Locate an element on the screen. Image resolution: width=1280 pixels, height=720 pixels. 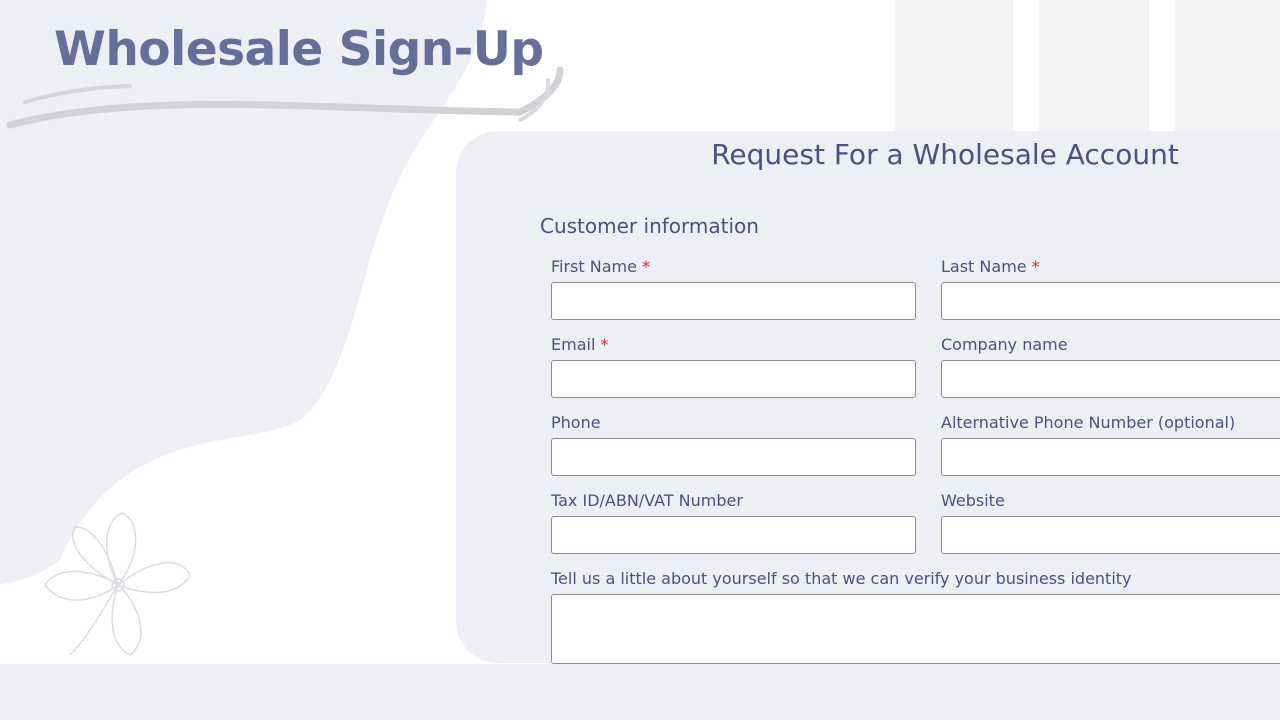
alt-phone-input is located at coordinates (1110, 457).